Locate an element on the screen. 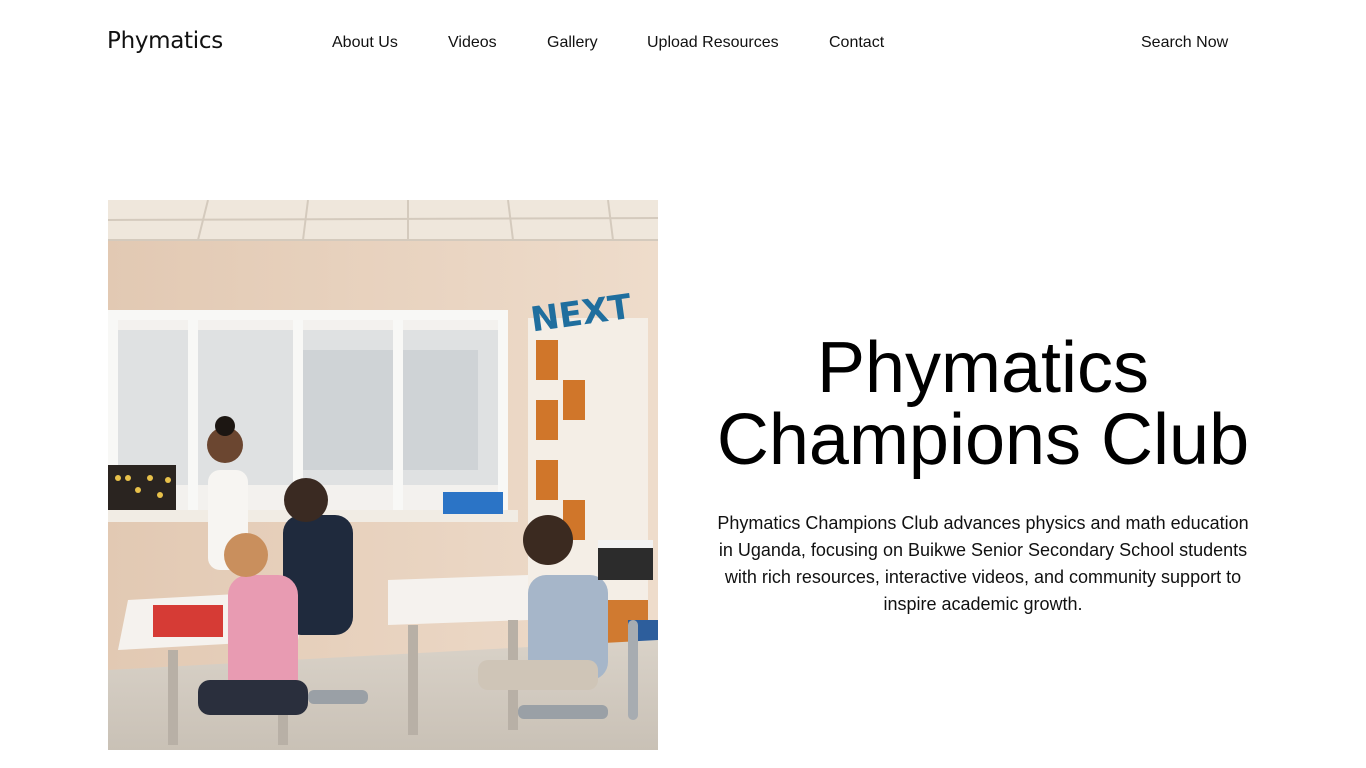  search-now-link: Search Now is located at coordinates (1184, 43).